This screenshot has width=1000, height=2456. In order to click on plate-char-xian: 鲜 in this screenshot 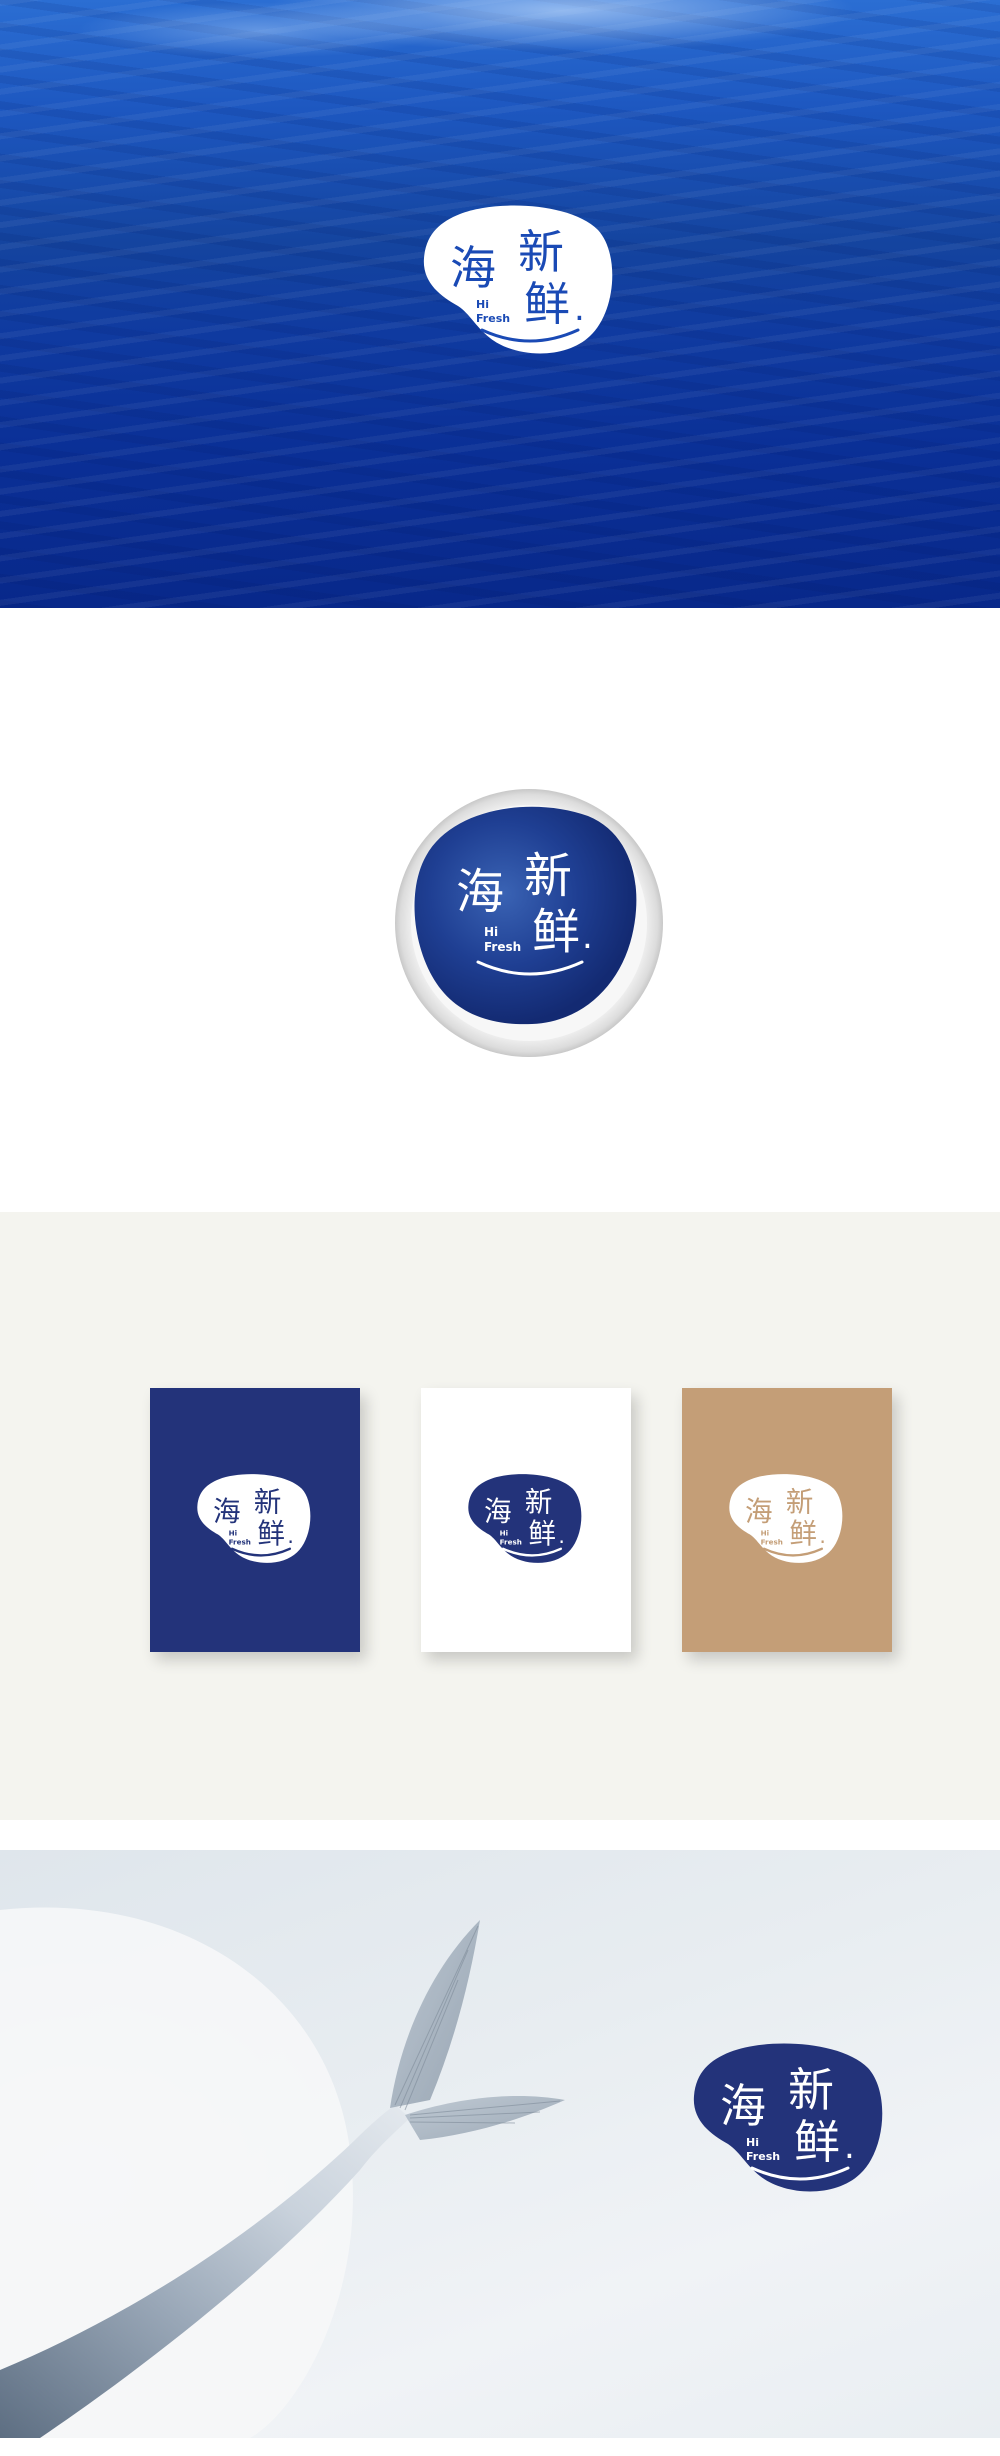, I will do `click(556, 932)`.